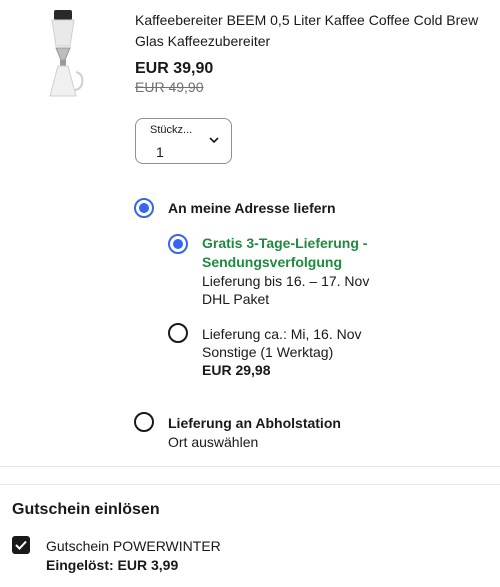  Describe the element at coordinates (160, 152) in the screenshot. I see `quantity-value: 1` at that location.